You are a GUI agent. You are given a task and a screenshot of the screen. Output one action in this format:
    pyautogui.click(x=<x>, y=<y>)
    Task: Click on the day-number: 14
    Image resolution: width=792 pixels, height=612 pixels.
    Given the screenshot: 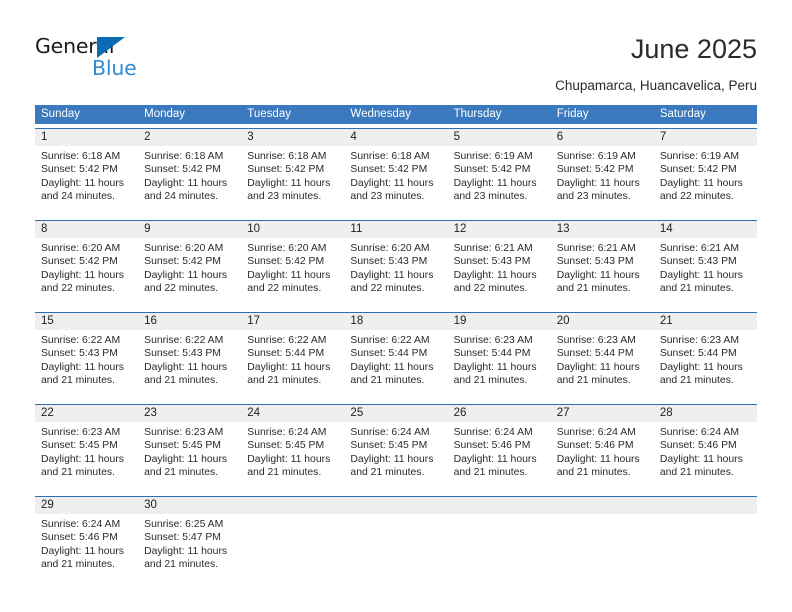 What is the action you would take?
    pyautogui.click(x=705, y=229)
    